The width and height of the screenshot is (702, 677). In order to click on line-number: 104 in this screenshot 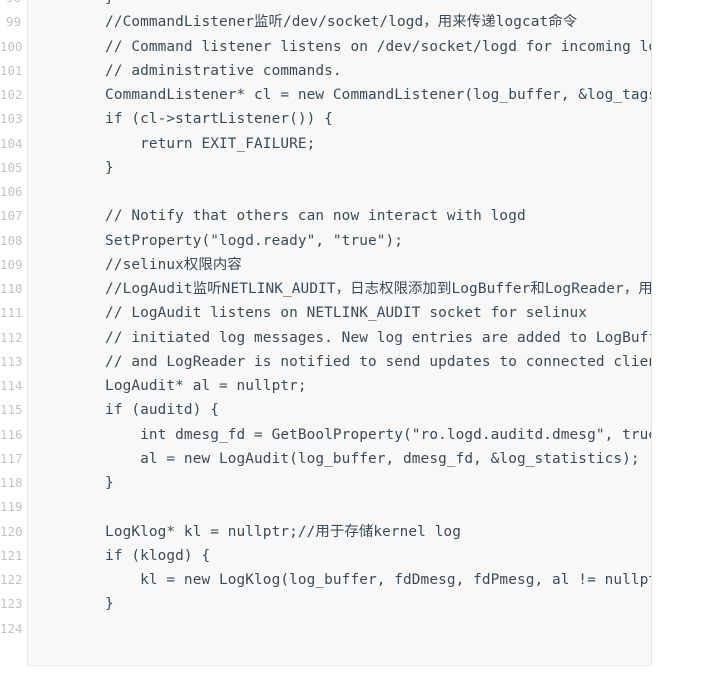, I will do `click(11, 143)`.